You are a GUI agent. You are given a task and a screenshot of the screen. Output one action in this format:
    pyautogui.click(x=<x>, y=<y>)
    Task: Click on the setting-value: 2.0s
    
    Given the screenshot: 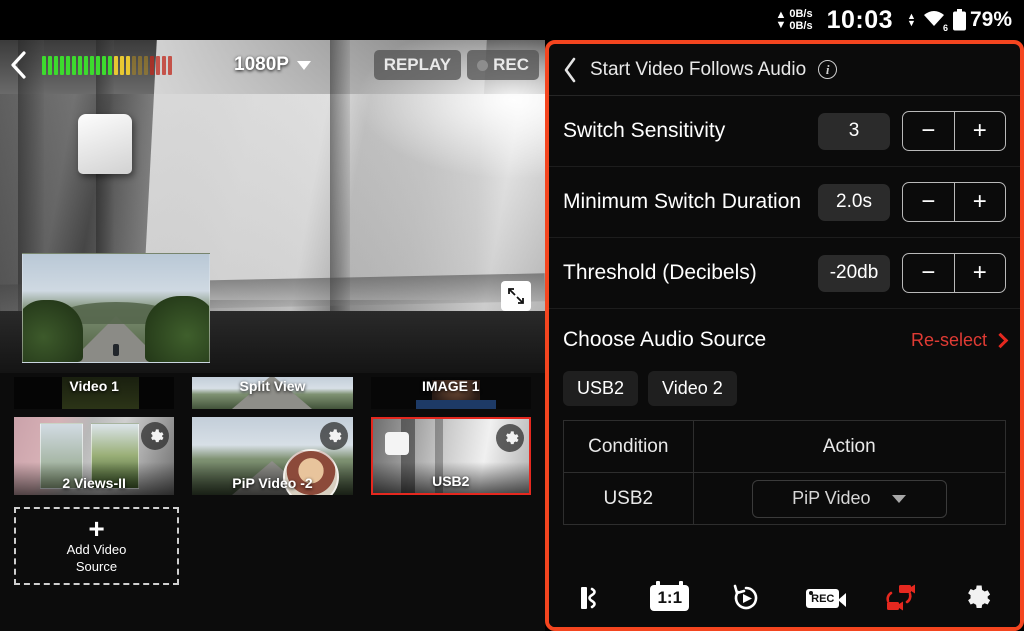 What is the action you would take?
    pyautogui.click(x=854, y=202)
    